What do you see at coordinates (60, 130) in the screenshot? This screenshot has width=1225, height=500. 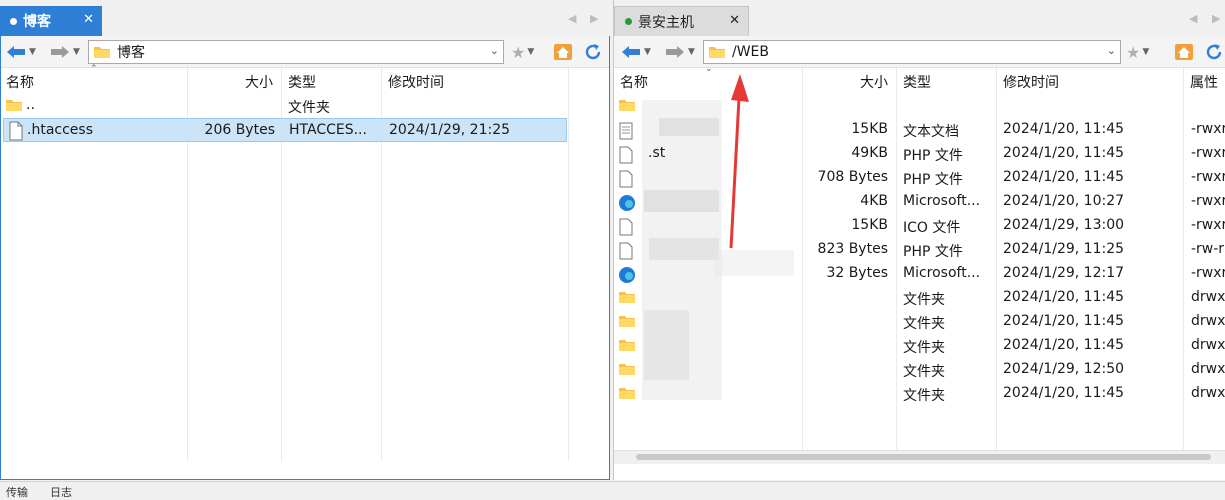 I see `file-name: .htaccess` at bounding box center [60, 130].